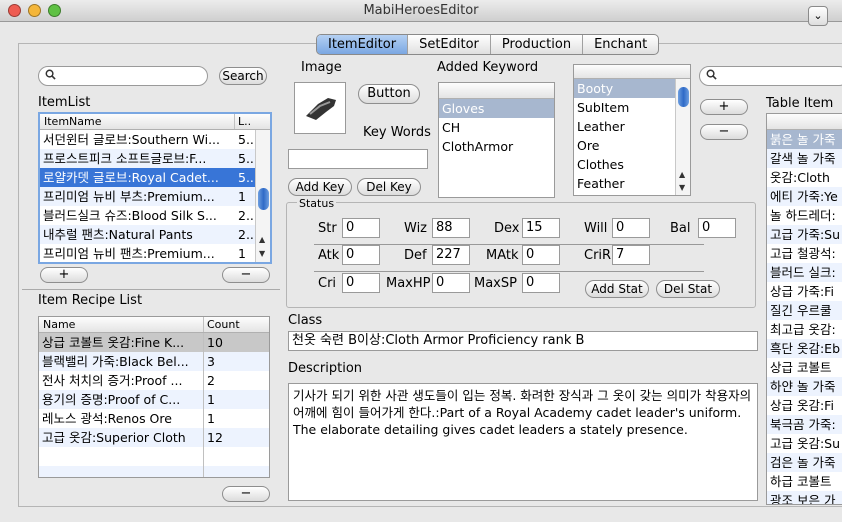 The width and height of the screenshot is (842, 522). Describe the element at coordinates (155, 139) in the screenshot. I see `list-item: 서던윈터 글로브:Southern Wi... 5..` at that location.